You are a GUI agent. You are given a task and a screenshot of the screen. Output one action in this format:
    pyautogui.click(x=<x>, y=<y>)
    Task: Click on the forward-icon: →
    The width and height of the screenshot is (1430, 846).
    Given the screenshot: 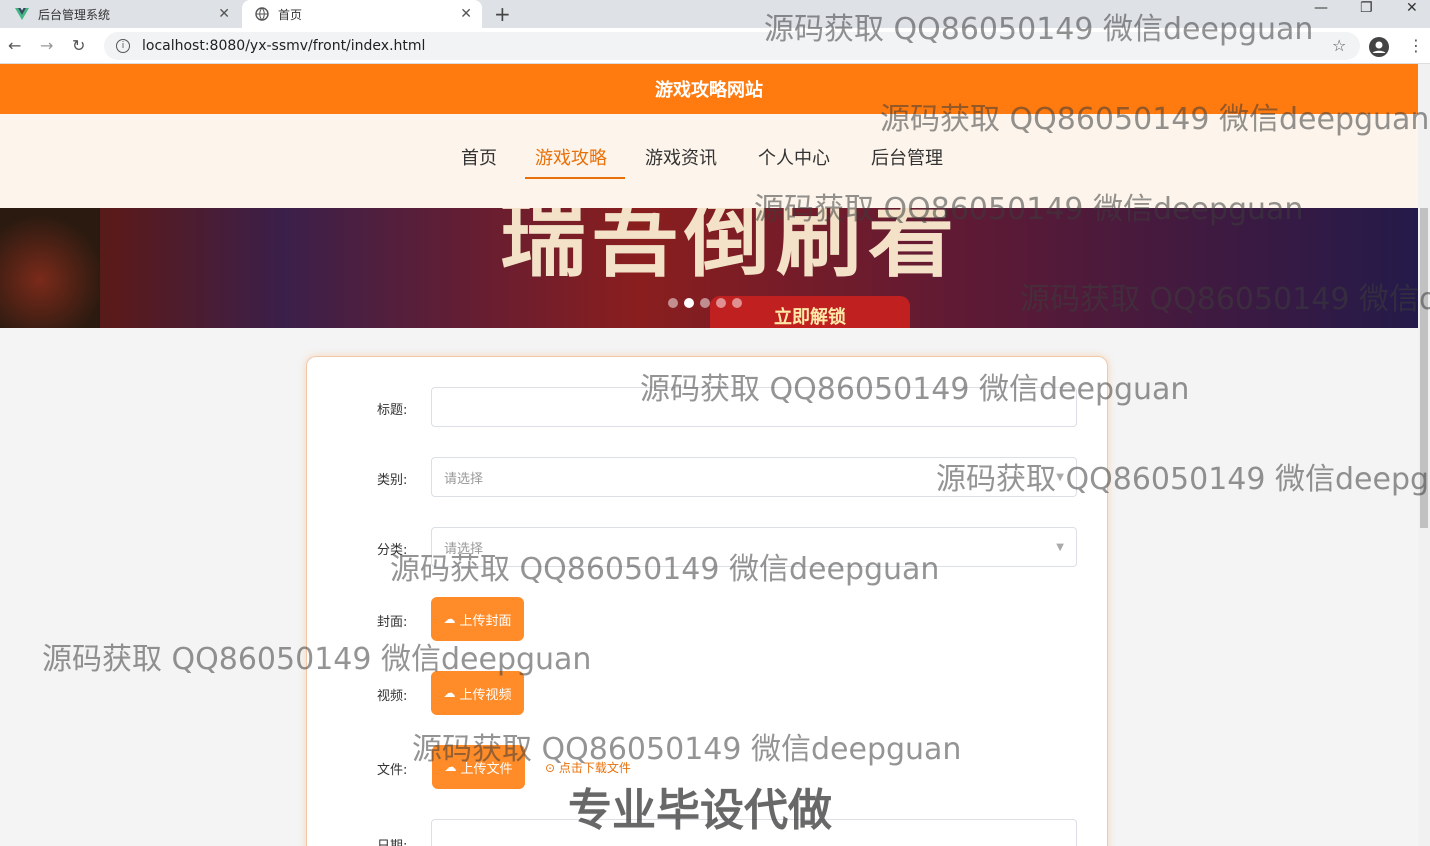 What is the action you would take?
    pyautogui.click(x=46, y=45)
    